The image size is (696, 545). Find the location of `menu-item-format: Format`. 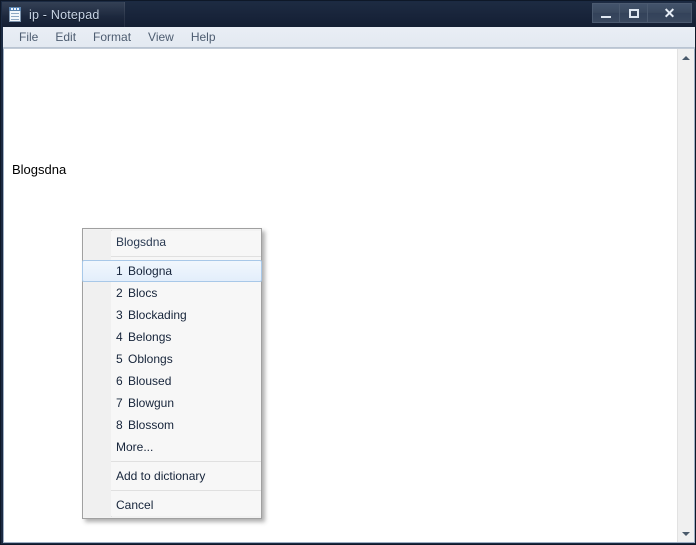

menu-item-format: Format is located at coordinates (112, 37).